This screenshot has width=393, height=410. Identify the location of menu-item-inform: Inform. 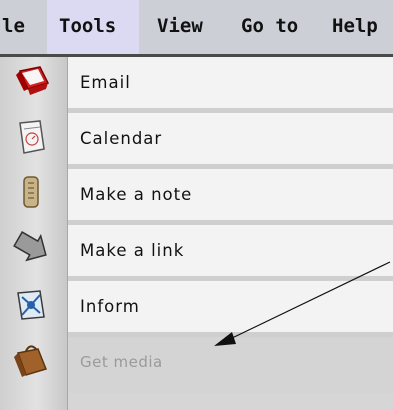
(230, 309).